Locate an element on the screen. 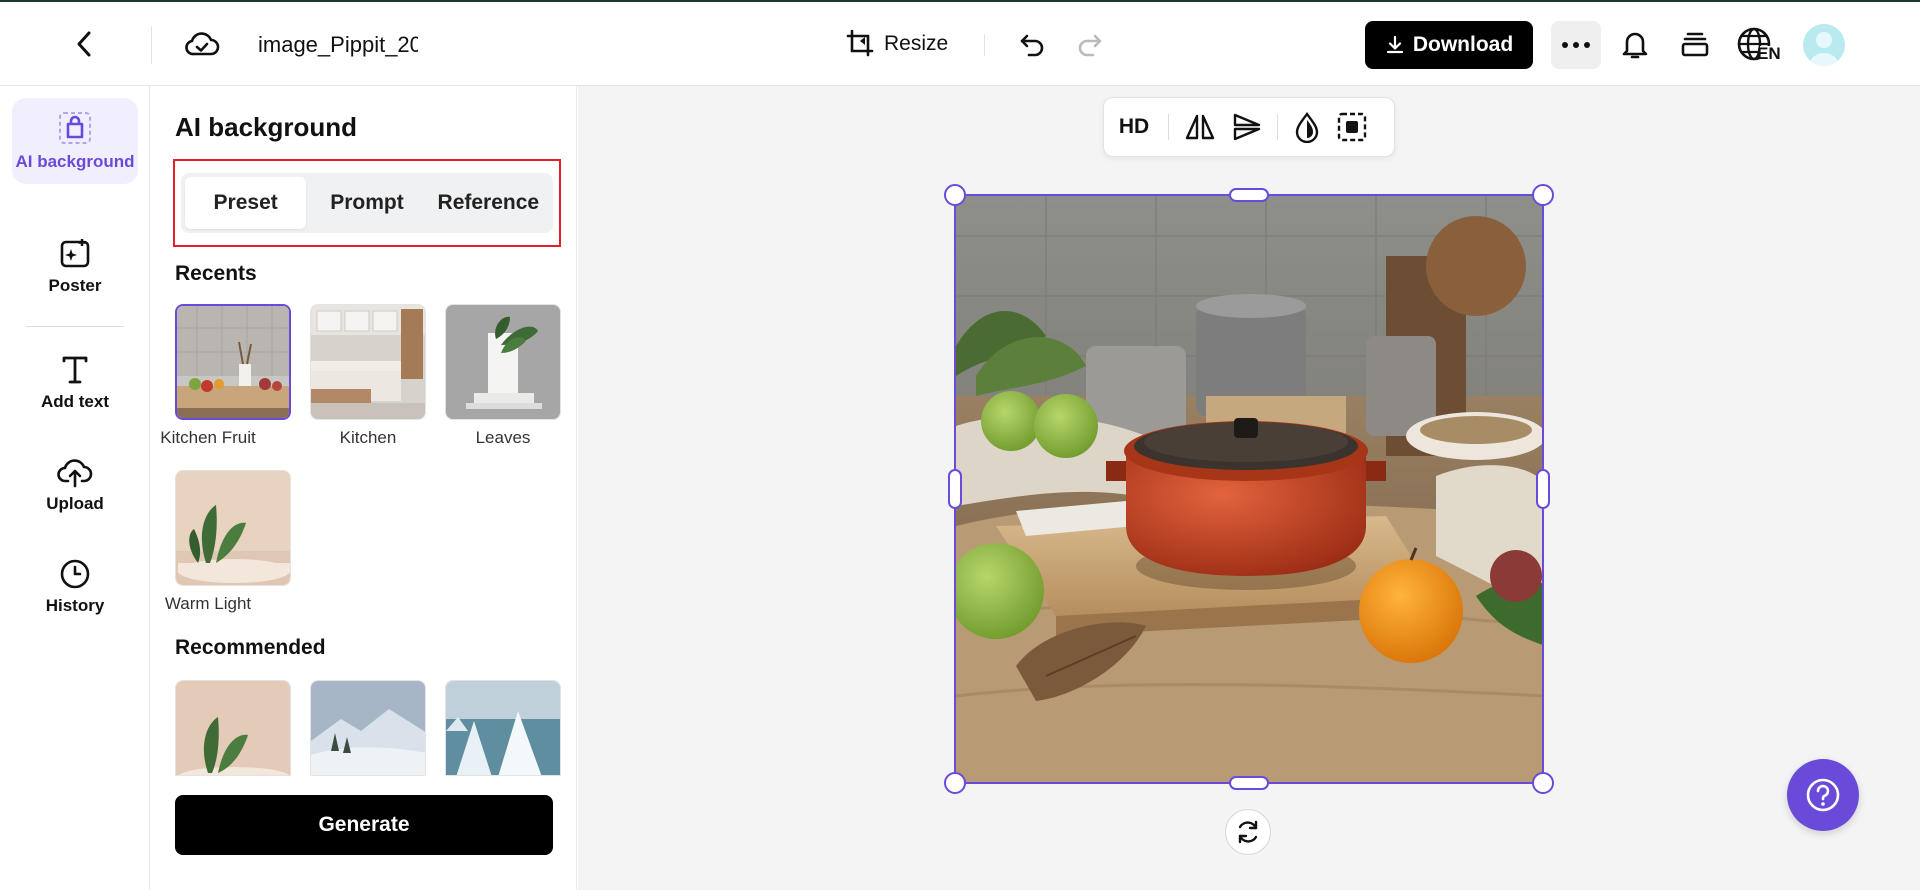  resize-handle-bottom-left is located at coordinates (955, 783).